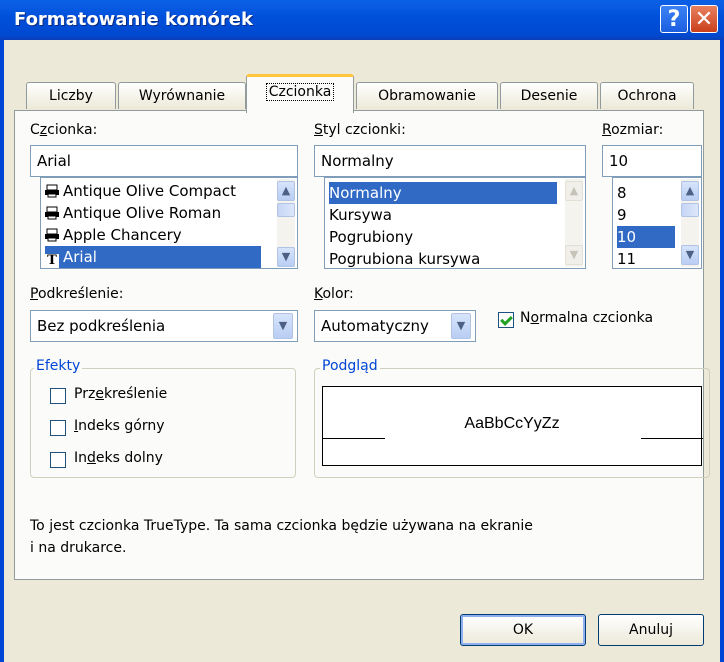 Image resolution: width=724 pixels, height=662 pixels. Describe the element at coordinates (360, 130) in the screenshot. I see `style-label: Styl czcionki:` at that location.